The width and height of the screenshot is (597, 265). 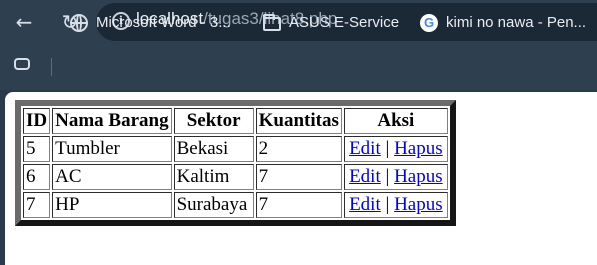 I want to click on header-aksi: Aksi, so click(x=395, y=121).